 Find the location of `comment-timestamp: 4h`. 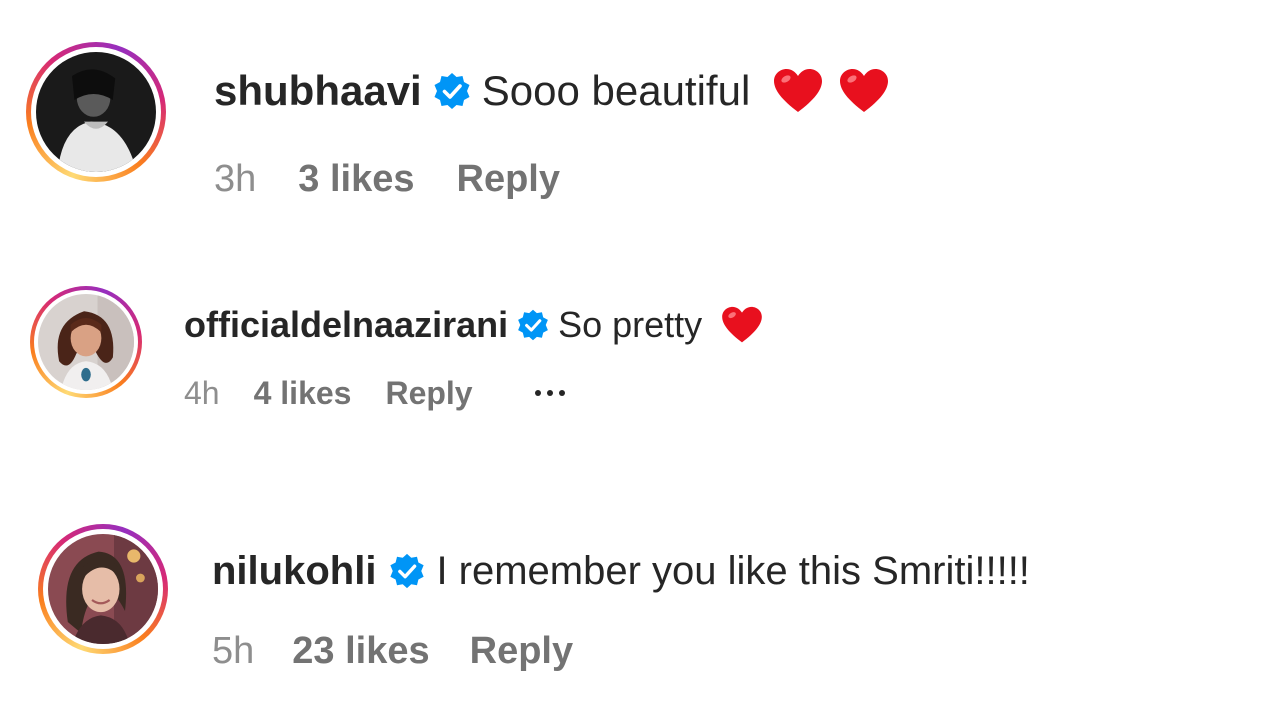

comment-timestamp: 4h is located at coordinates (202, 392).